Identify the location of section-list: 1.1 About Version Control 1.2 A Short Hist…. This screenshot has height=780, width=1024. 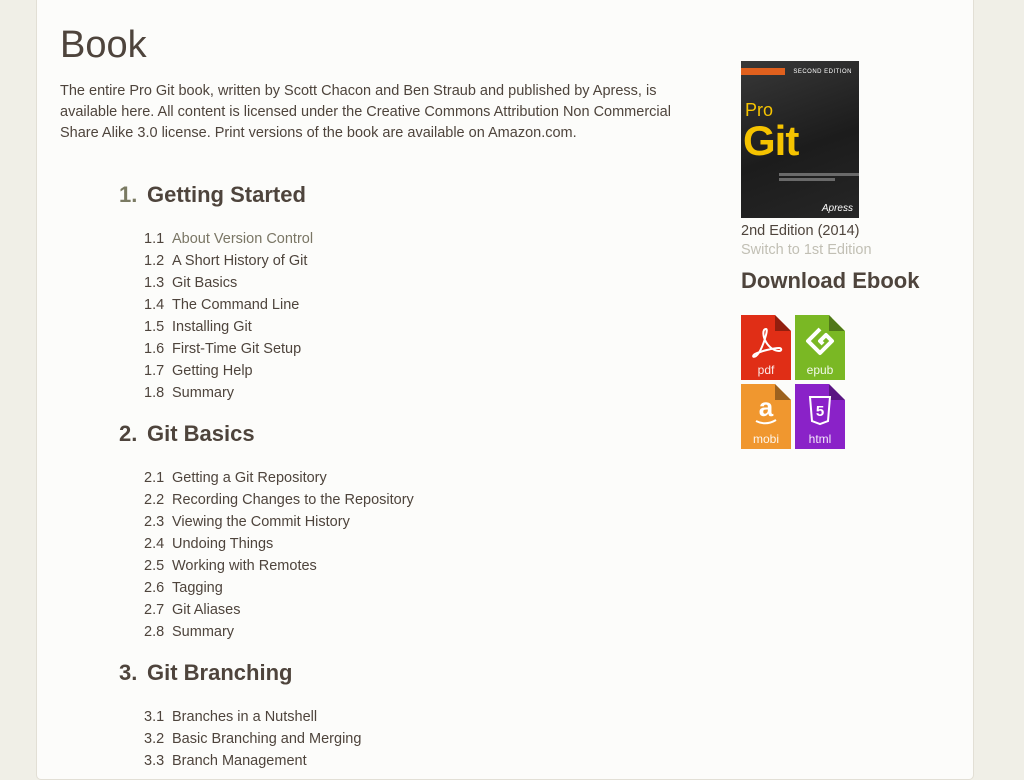
(228, 316).